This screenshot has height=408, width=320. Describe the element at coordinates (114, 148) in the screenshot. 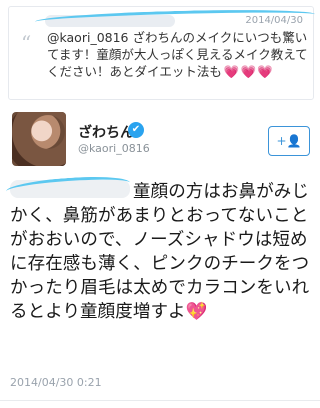

I see `author-handle: @kaori_0816` at that location.